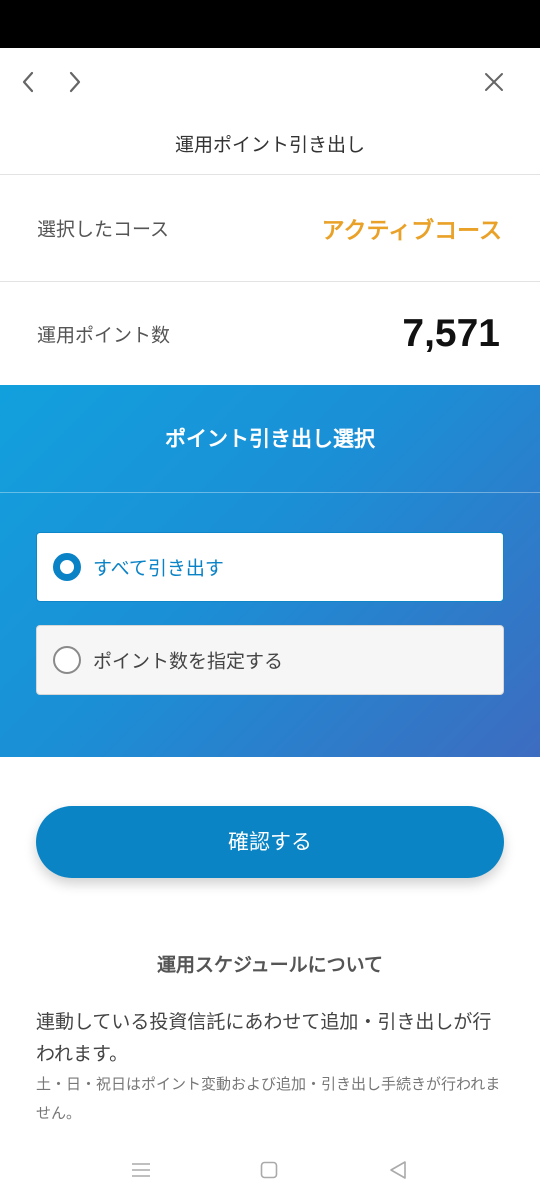 The image size is (540, 1200). What do you see at coordinates (398, 1170) in the screenshot?
I see `back-triangle-icon` at bounding box center [398, 1170].